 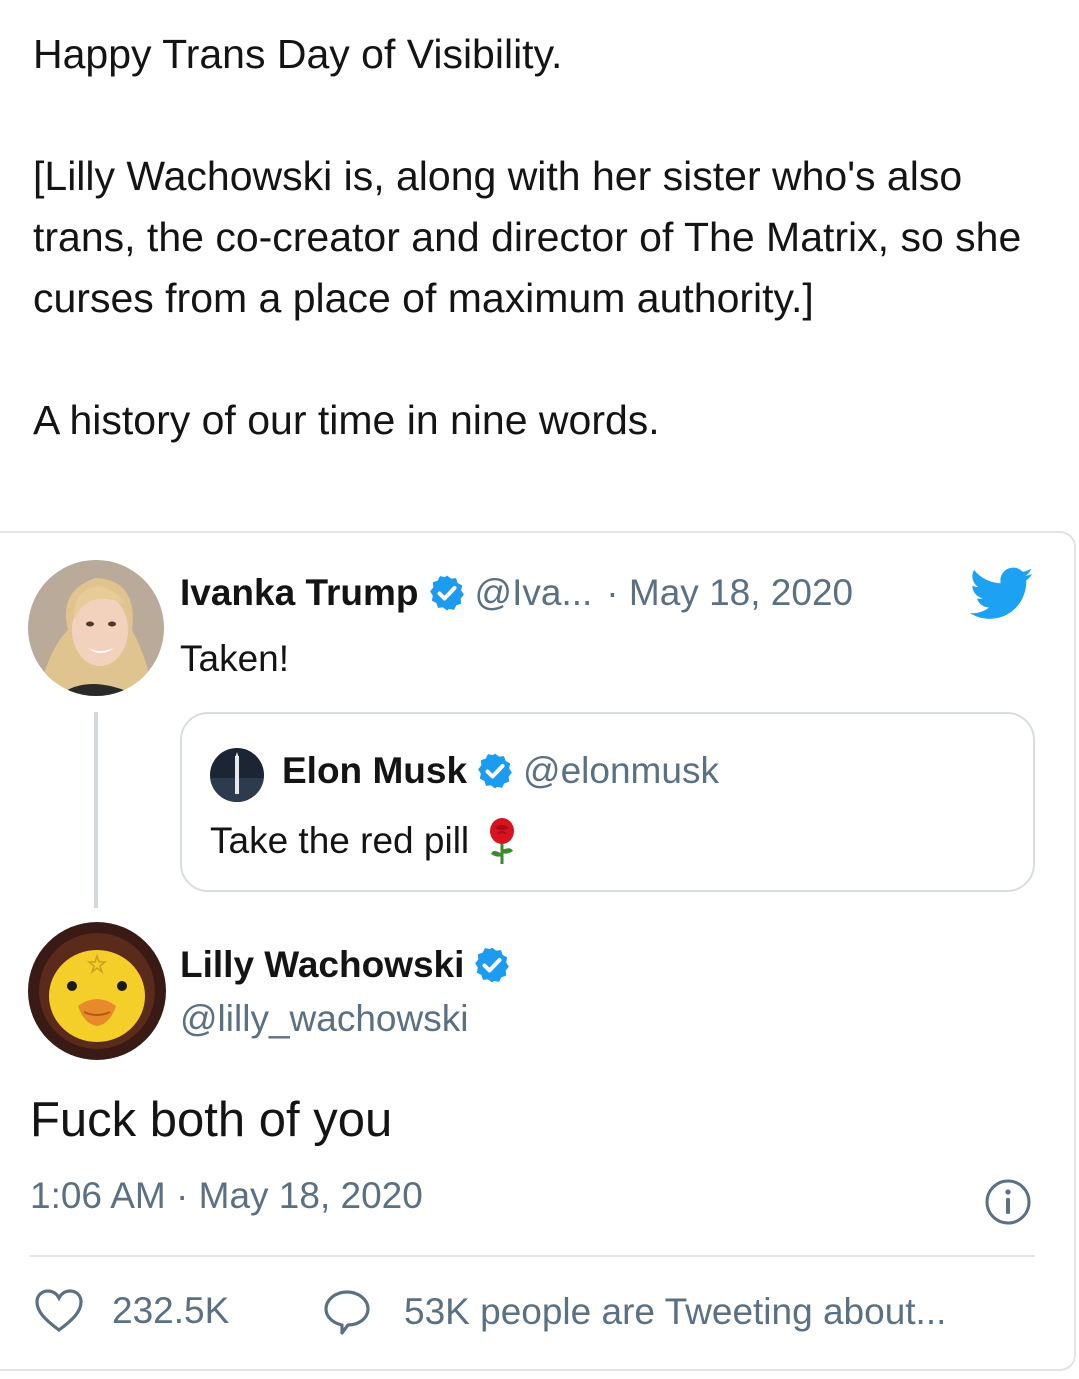 What do you see at coordinates (502, 841) in the screenshot?
I see `rose-icon` at bounding box center [502, 841].